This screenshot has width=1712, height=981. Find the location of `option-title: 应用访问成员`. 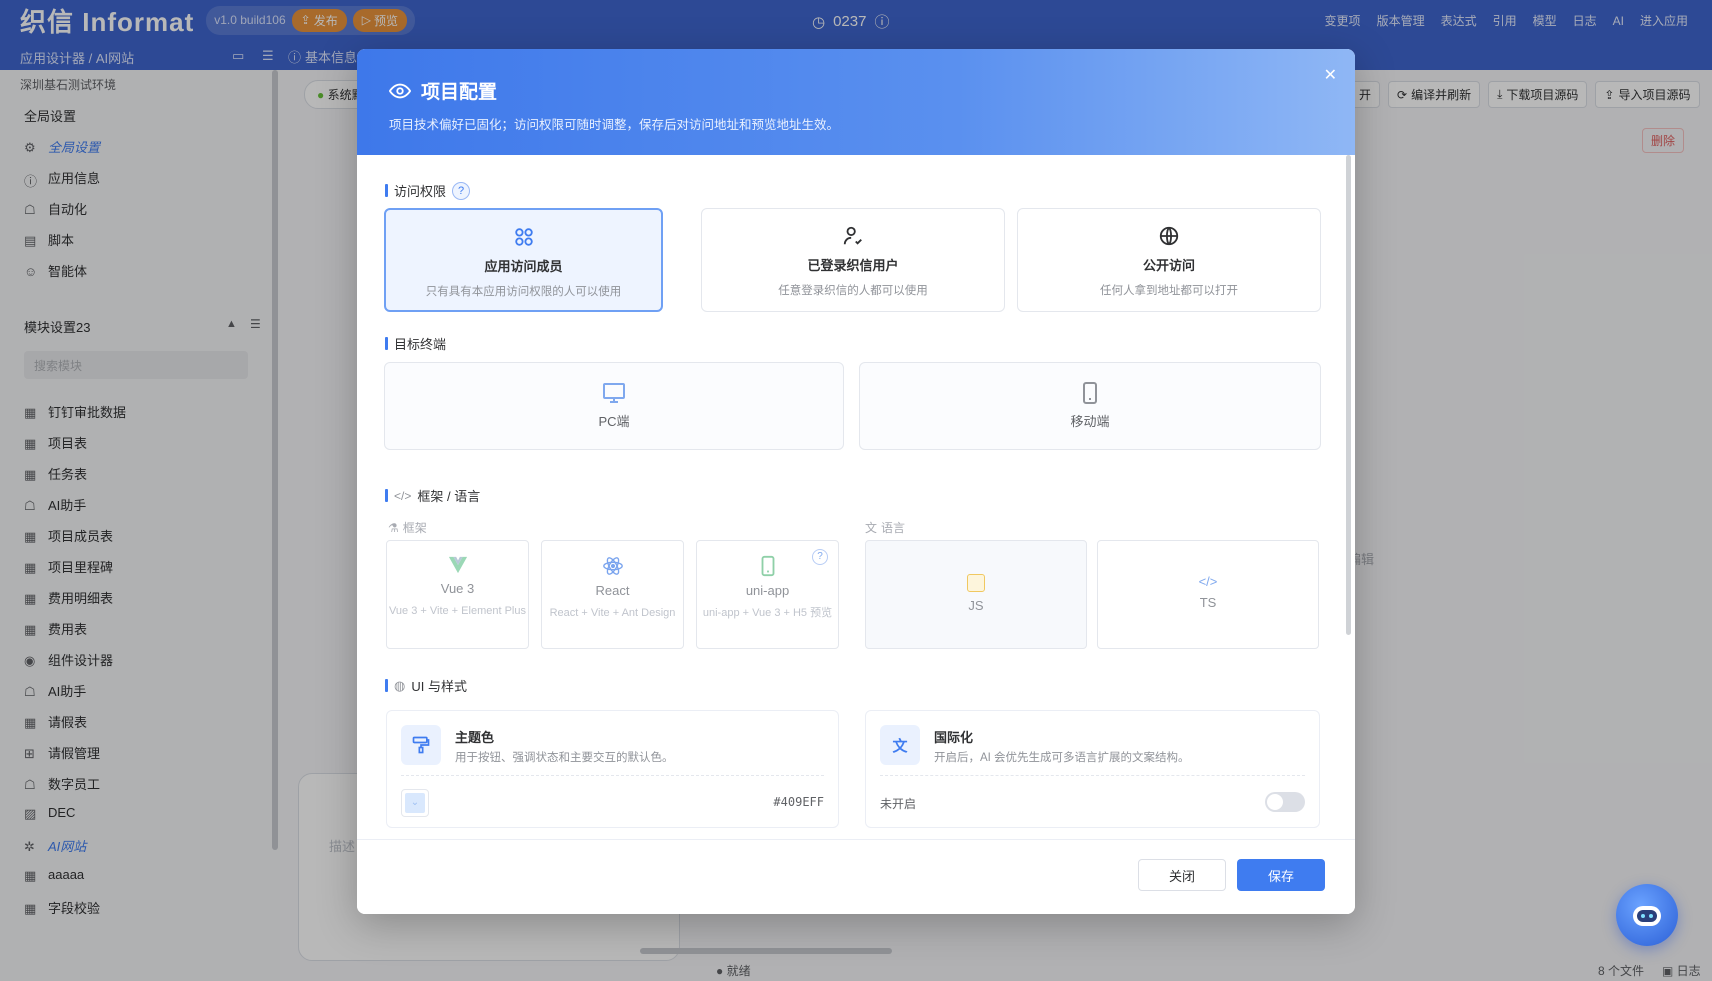

option-title: 应用访问成员 is located at coordinates (523, 266).